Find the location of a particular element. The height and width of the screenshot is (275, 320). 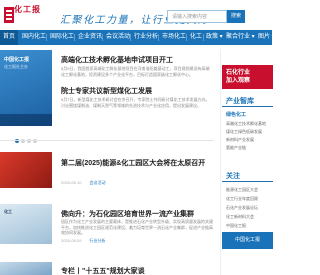

sidebar-section-title: 产业智库 is located at coordinates (240, 101).